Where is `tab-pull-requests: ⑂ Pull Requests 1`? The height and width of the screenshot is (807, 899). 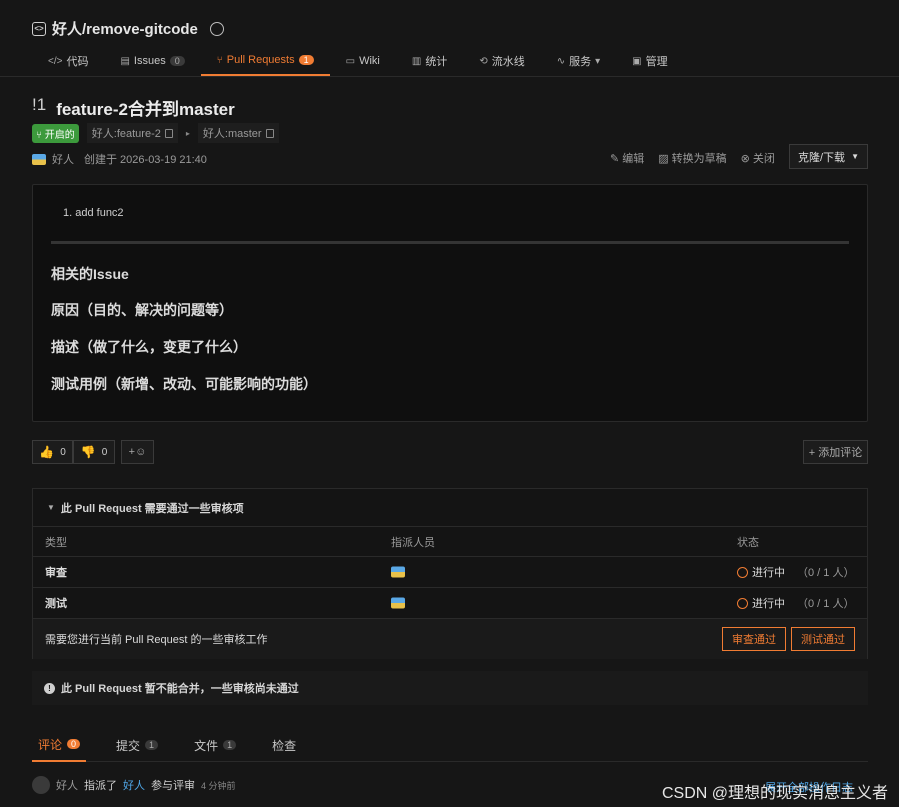 tab-pull-requests: ⑂ Pull Requests 1 is located at coordinates (265, 61).